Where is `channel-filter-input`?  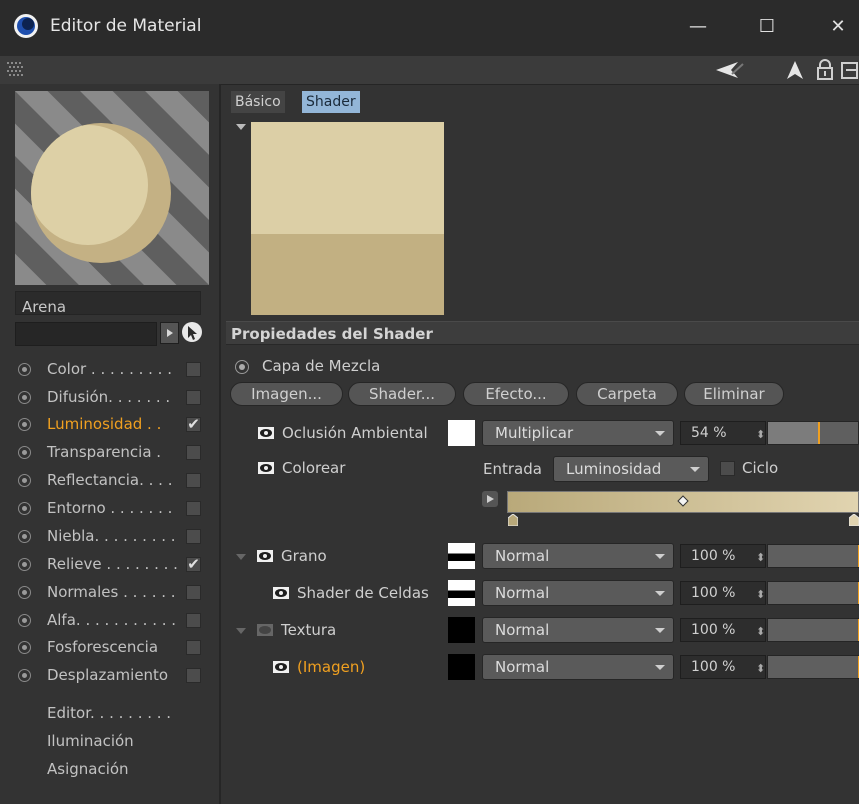 channel-filter-input is located at coordinates (86, 334).